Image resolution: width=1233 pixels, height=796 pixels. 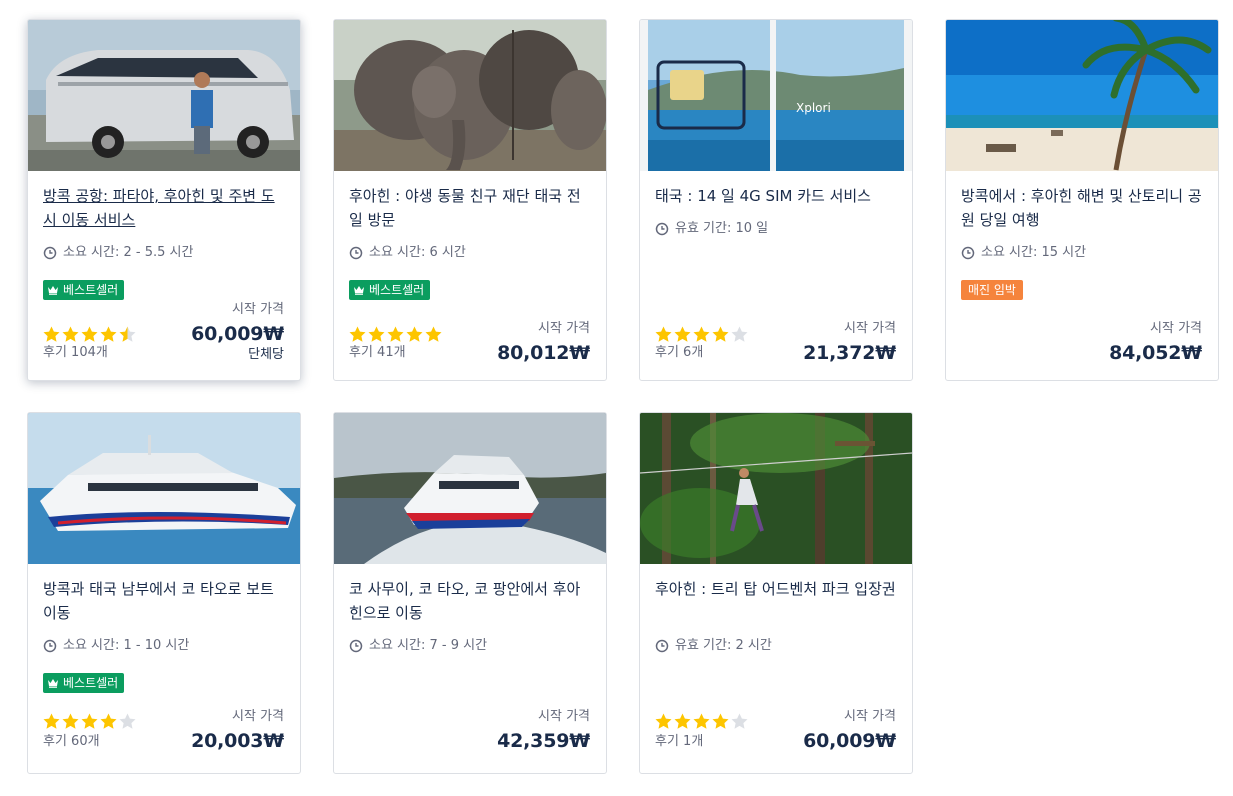 What do you see at coordinates (266, 354) in the screenshot?
I see `price-unit: 단체당` at bounding box center [266, 354].